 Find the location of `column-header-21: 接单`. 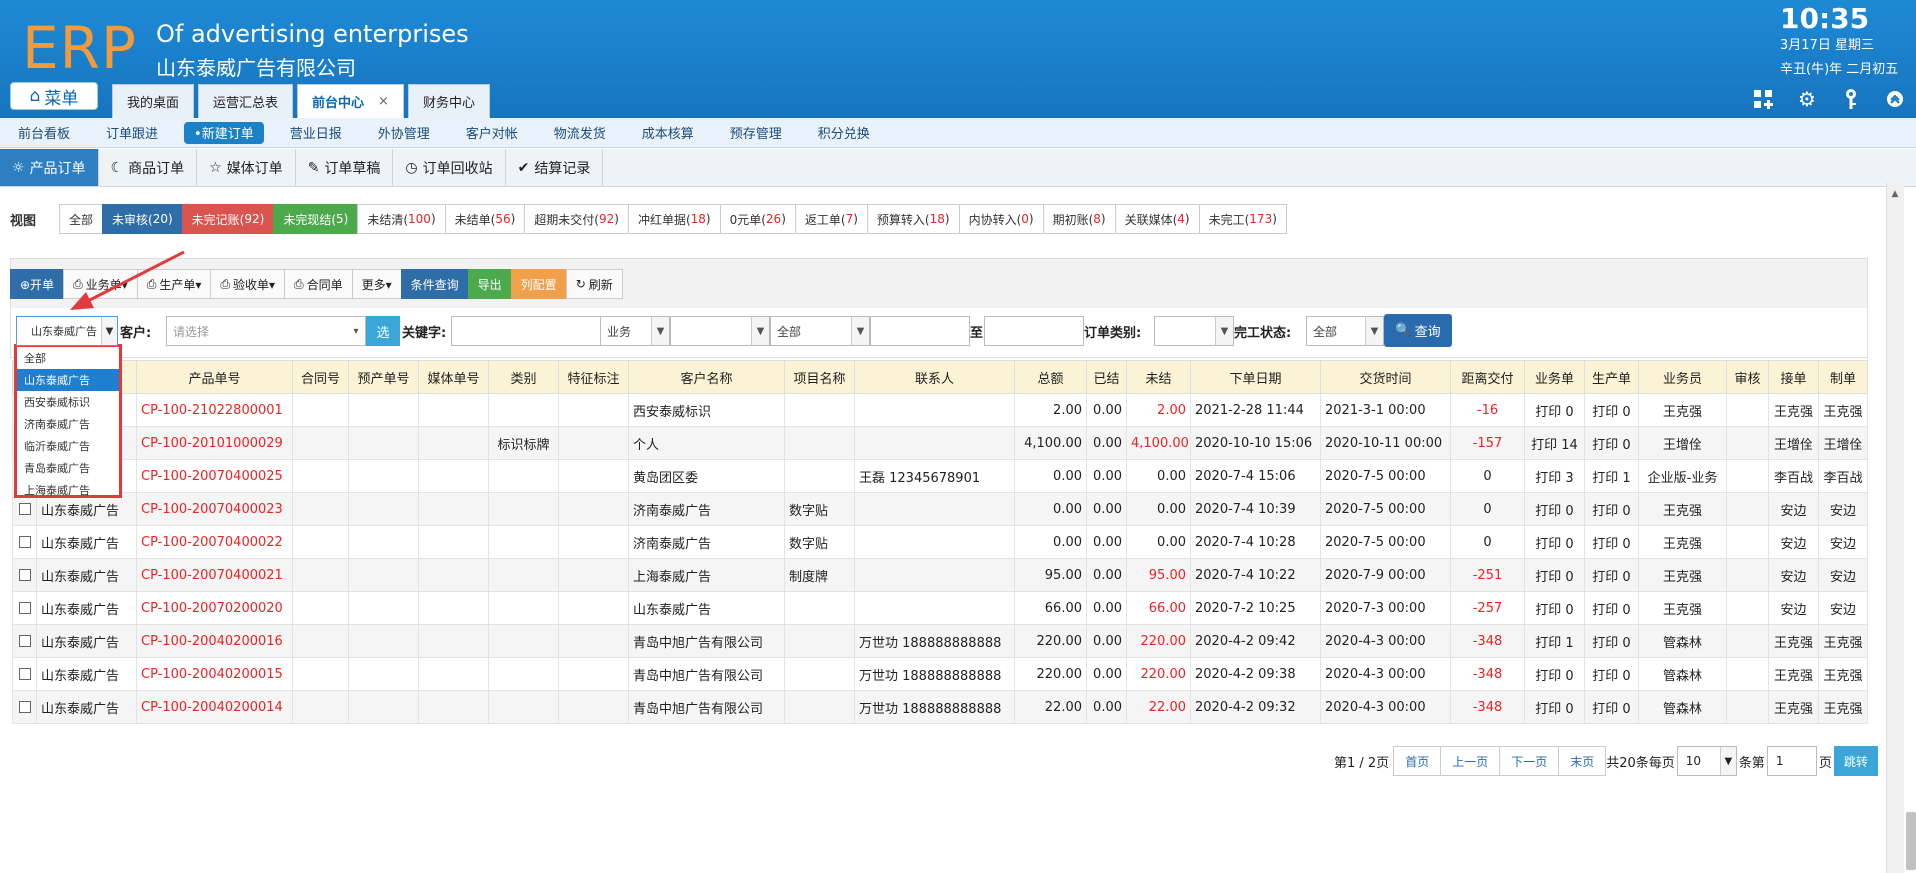

column-header-21: 接单 is located at coordinates (1793, 377).